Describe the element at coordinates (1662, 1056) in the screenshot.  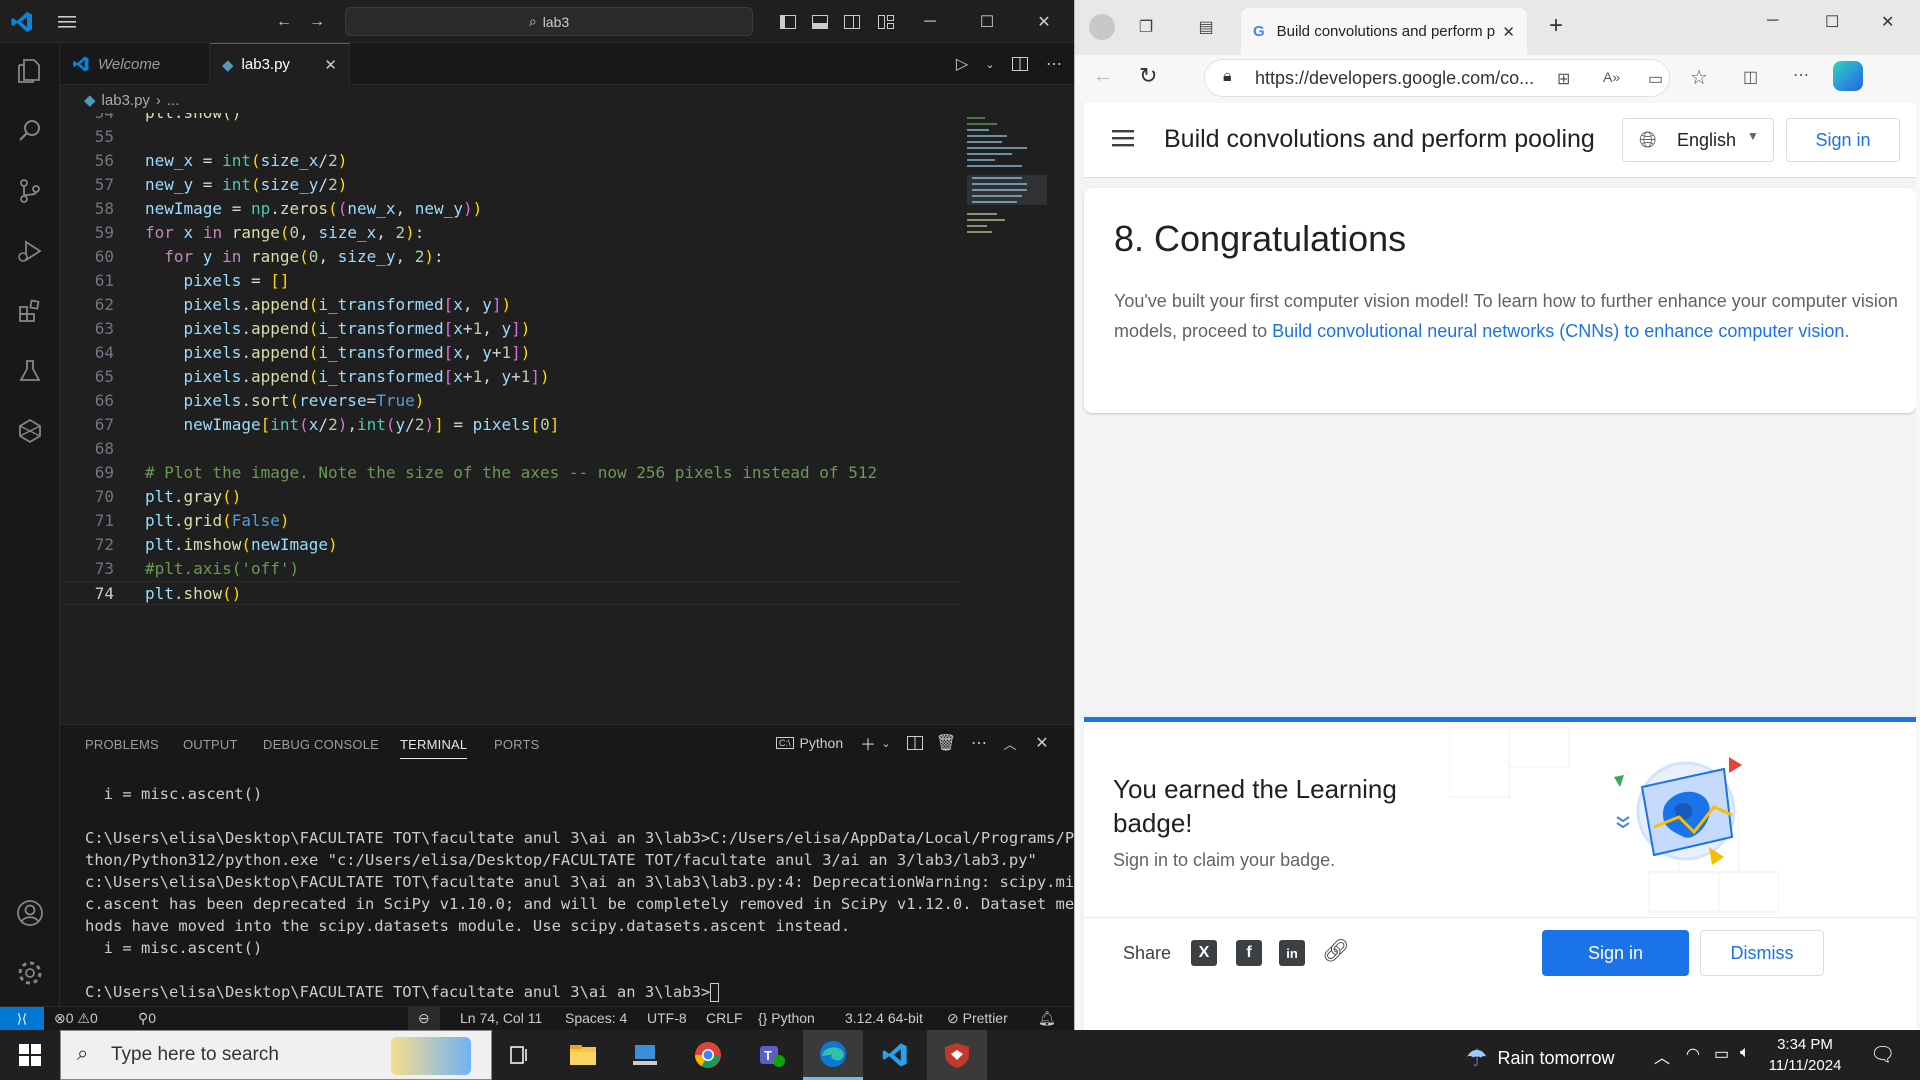
I see `show-hidden-icons-chevron-icon: ︿` at that location.